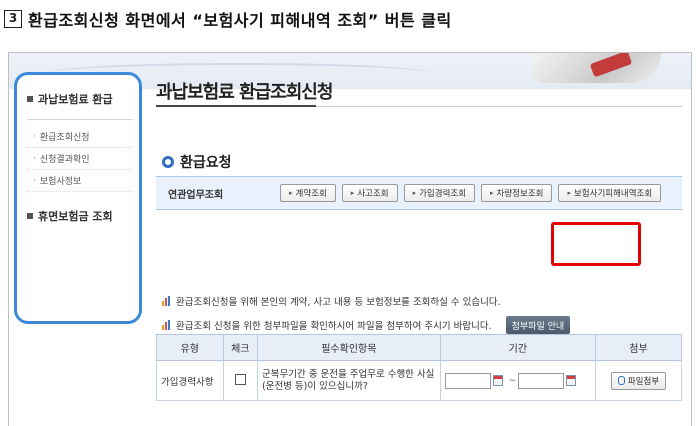  I want to click on row-type: 가입경력사항, so click(190, 380).